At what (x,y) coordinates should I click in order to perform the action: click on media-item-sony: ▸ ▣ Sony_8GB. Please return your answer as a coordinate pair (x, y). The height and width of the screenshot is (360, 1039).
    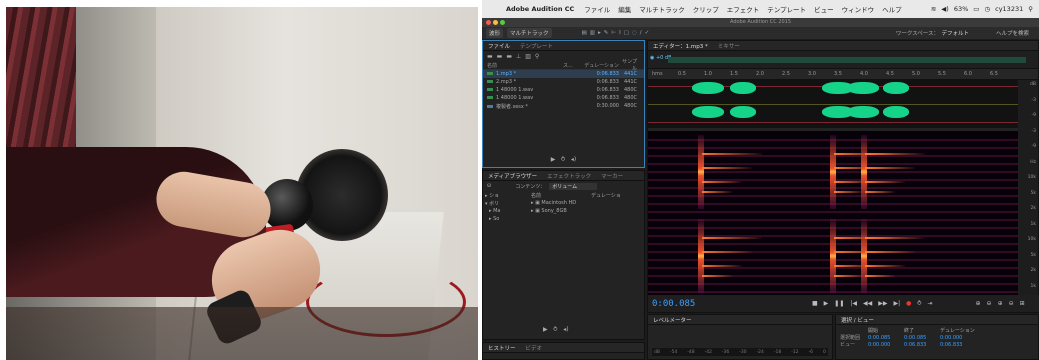
    Looking at the image, I should click on (549, 211).